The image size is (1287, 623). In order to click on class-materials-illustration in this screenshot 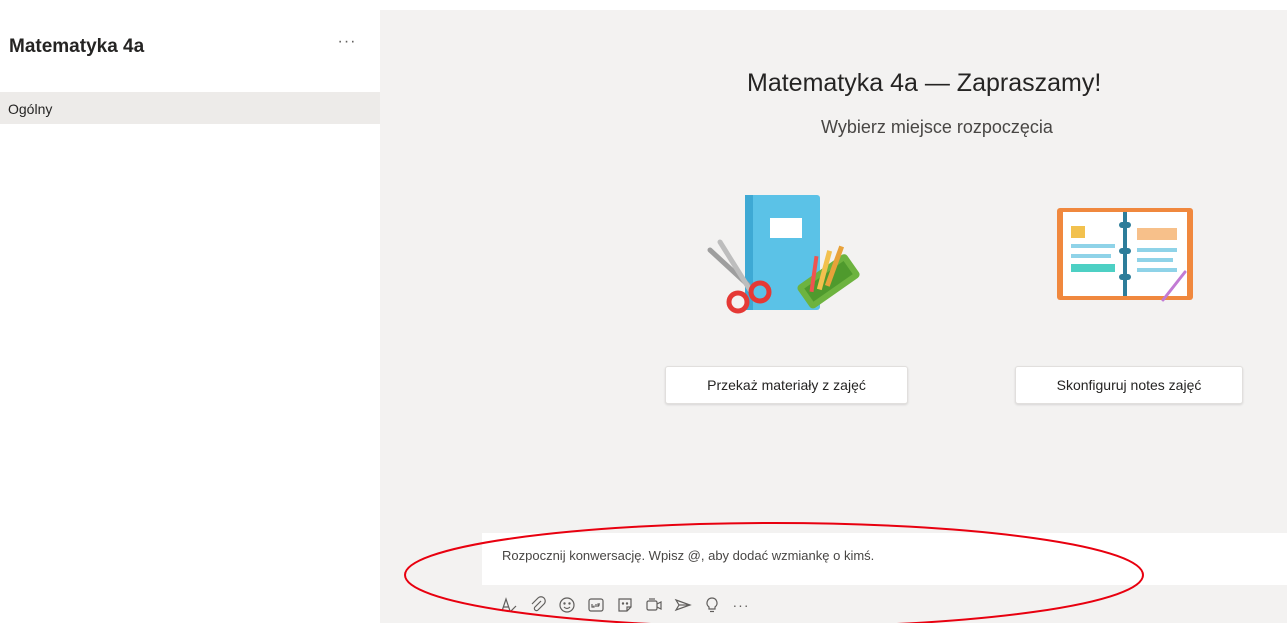, I will do `click(783, 254)`.